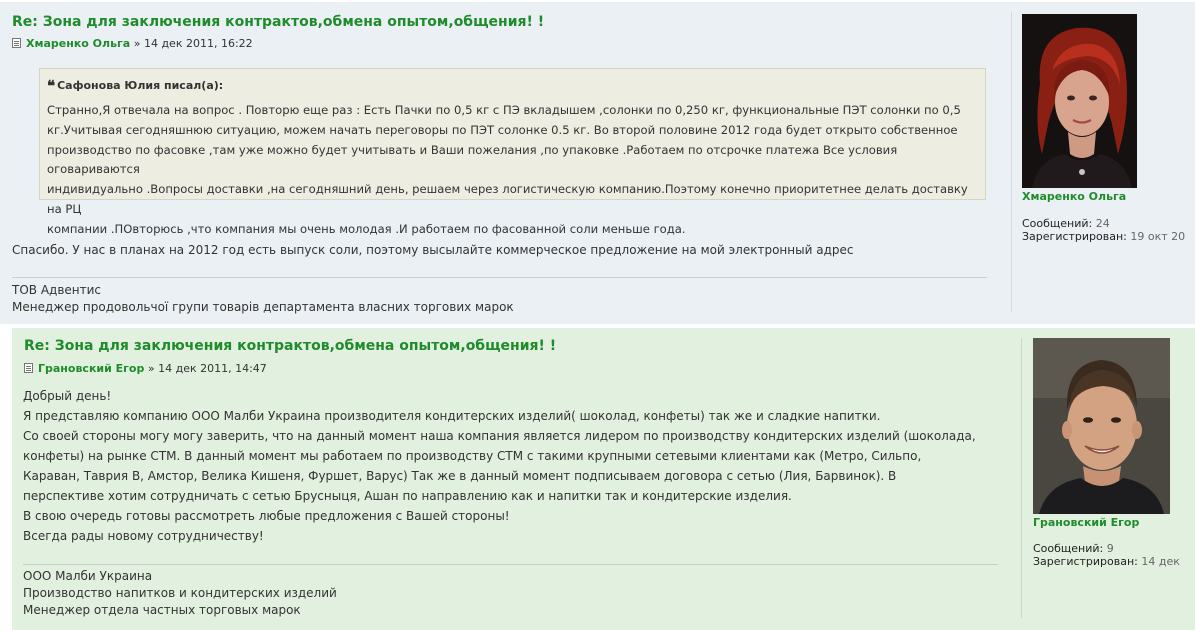  What do you see at coordinates (1104, 236) in the screenshot?
I see `profile-registered: Зарегистрирован: 19 окт 20` at bounding box center [1104, 236].